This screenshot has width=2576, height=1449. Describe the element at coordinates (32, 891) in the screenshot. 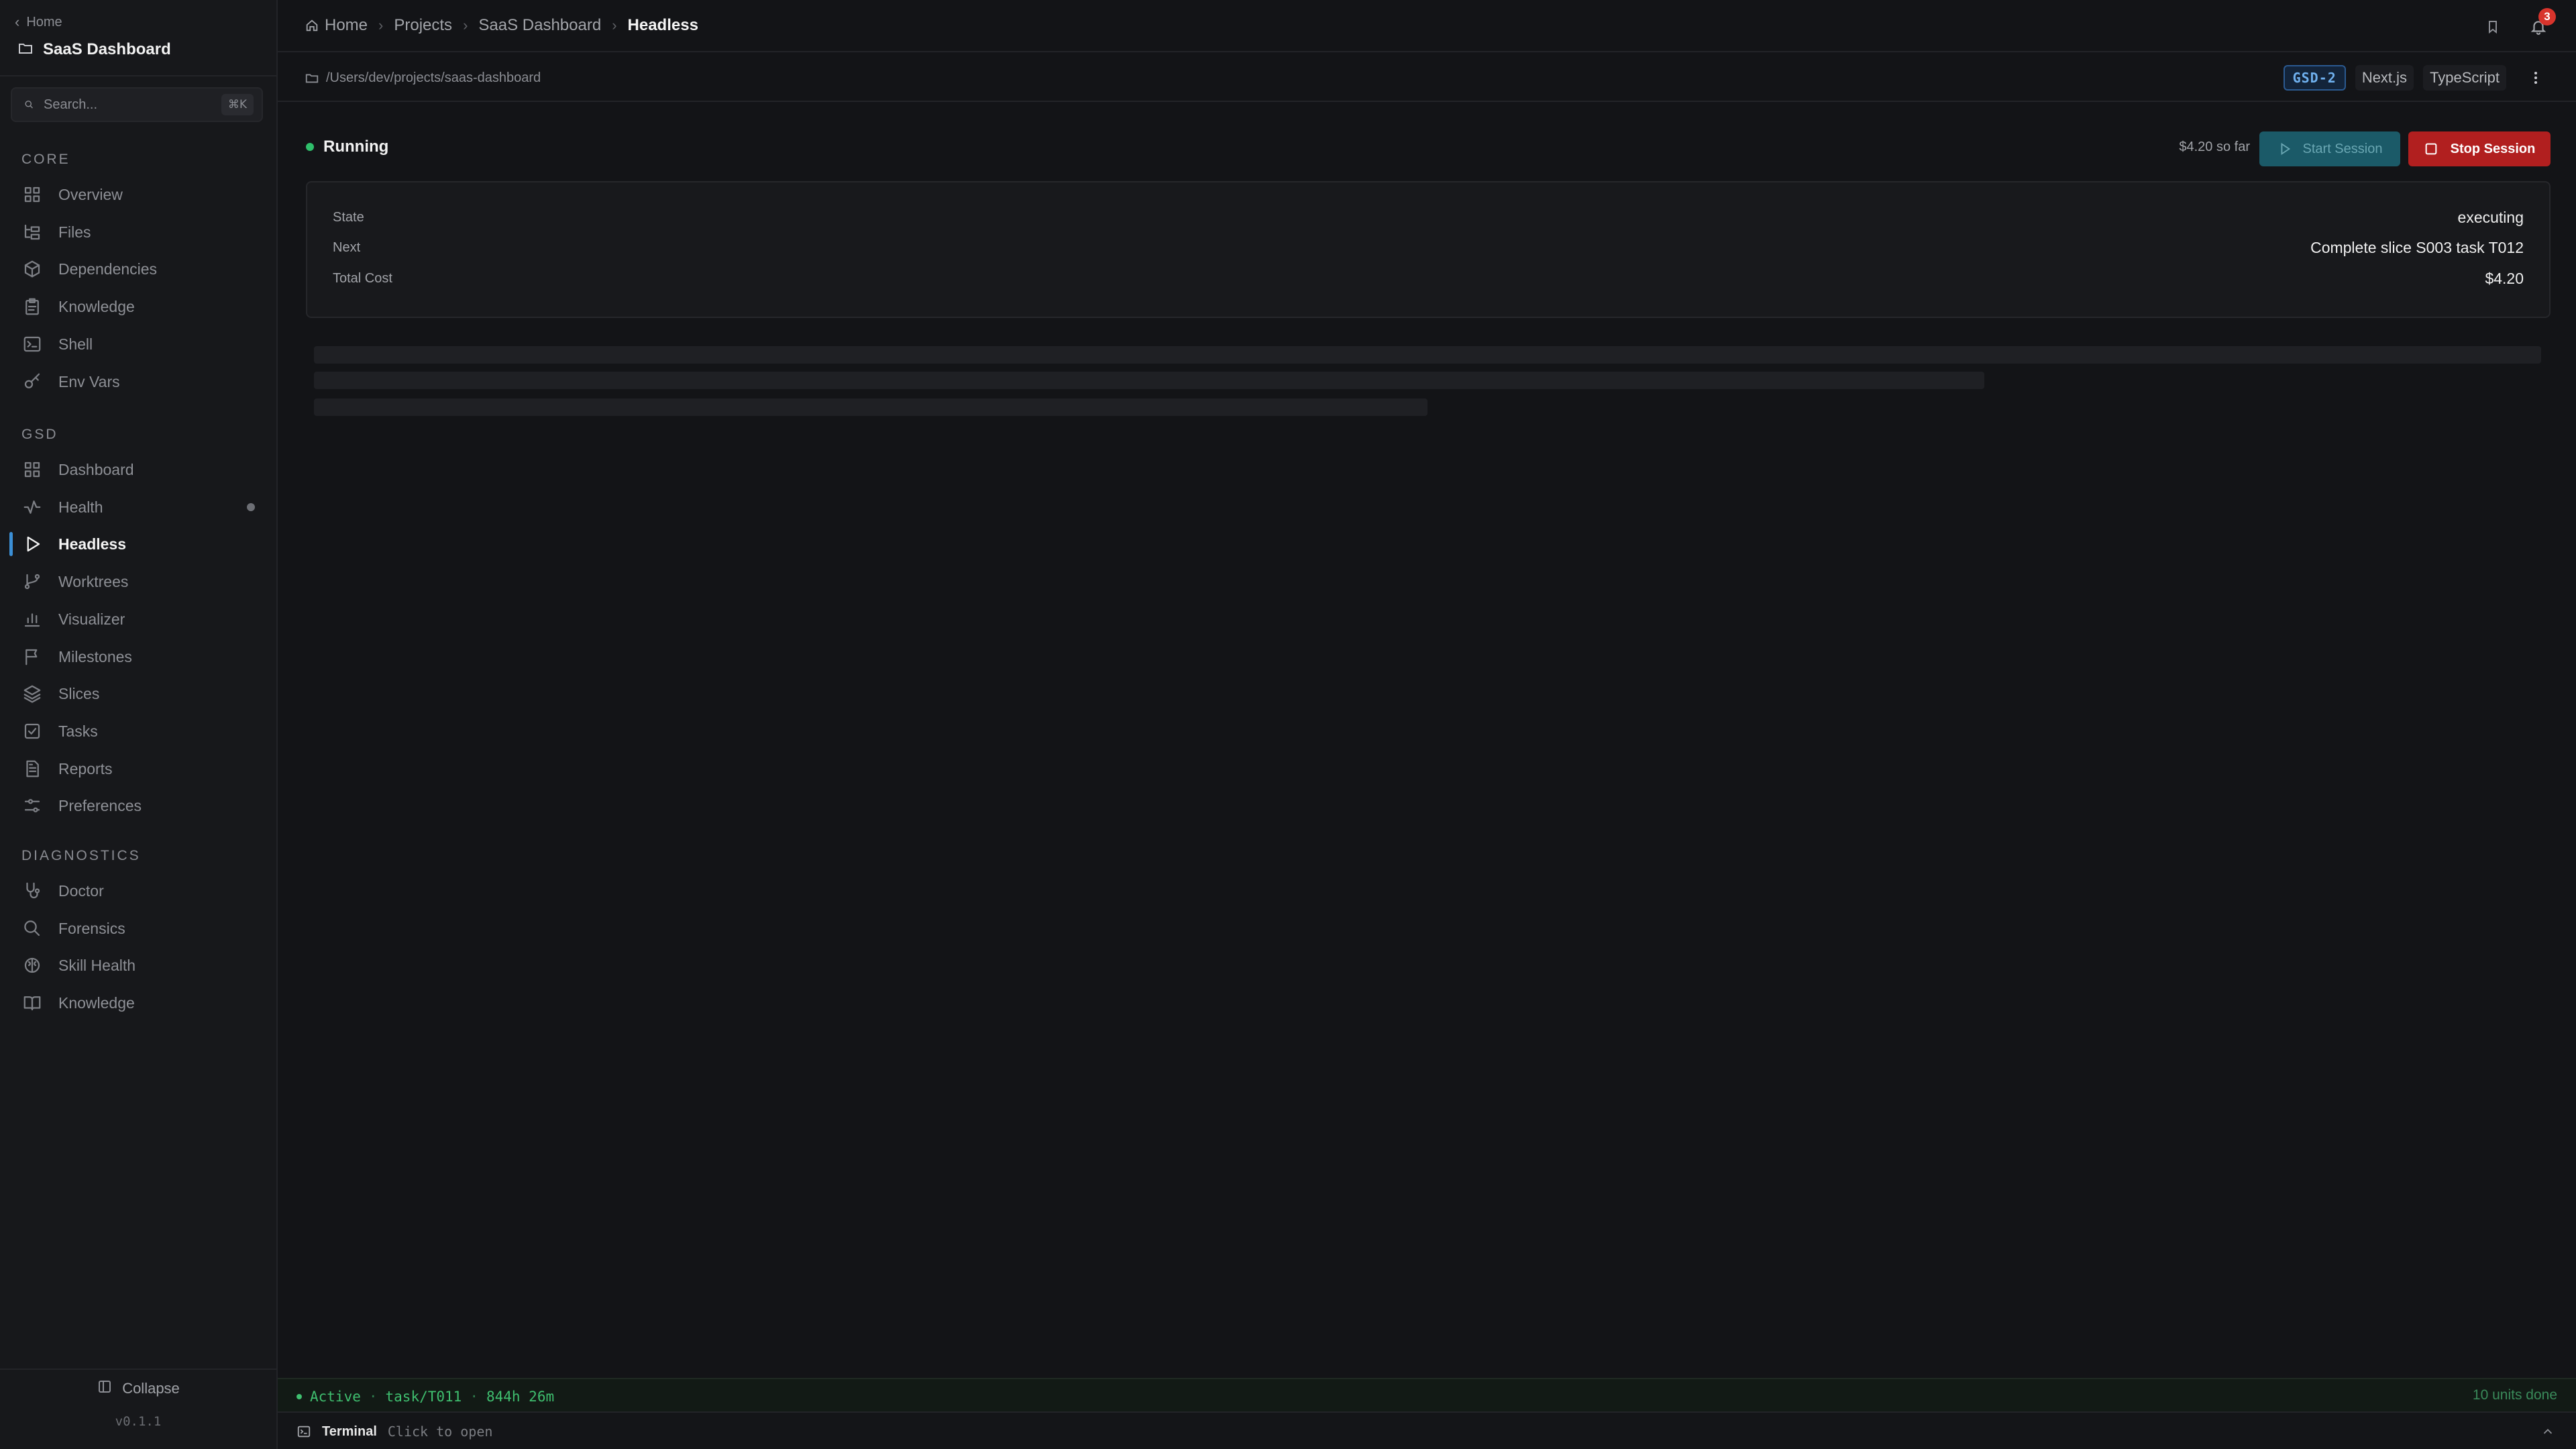

I see `stethoscope-icon` at that location.